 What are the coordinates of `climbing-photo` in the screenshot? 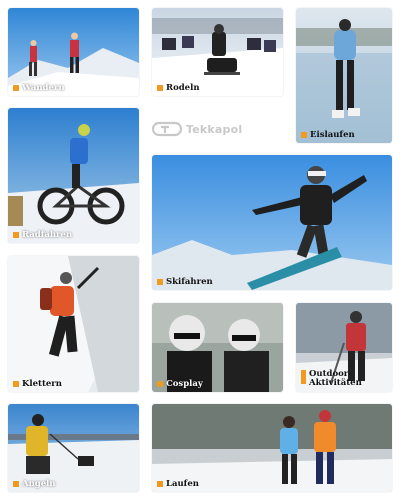 It's located at (73, 324).